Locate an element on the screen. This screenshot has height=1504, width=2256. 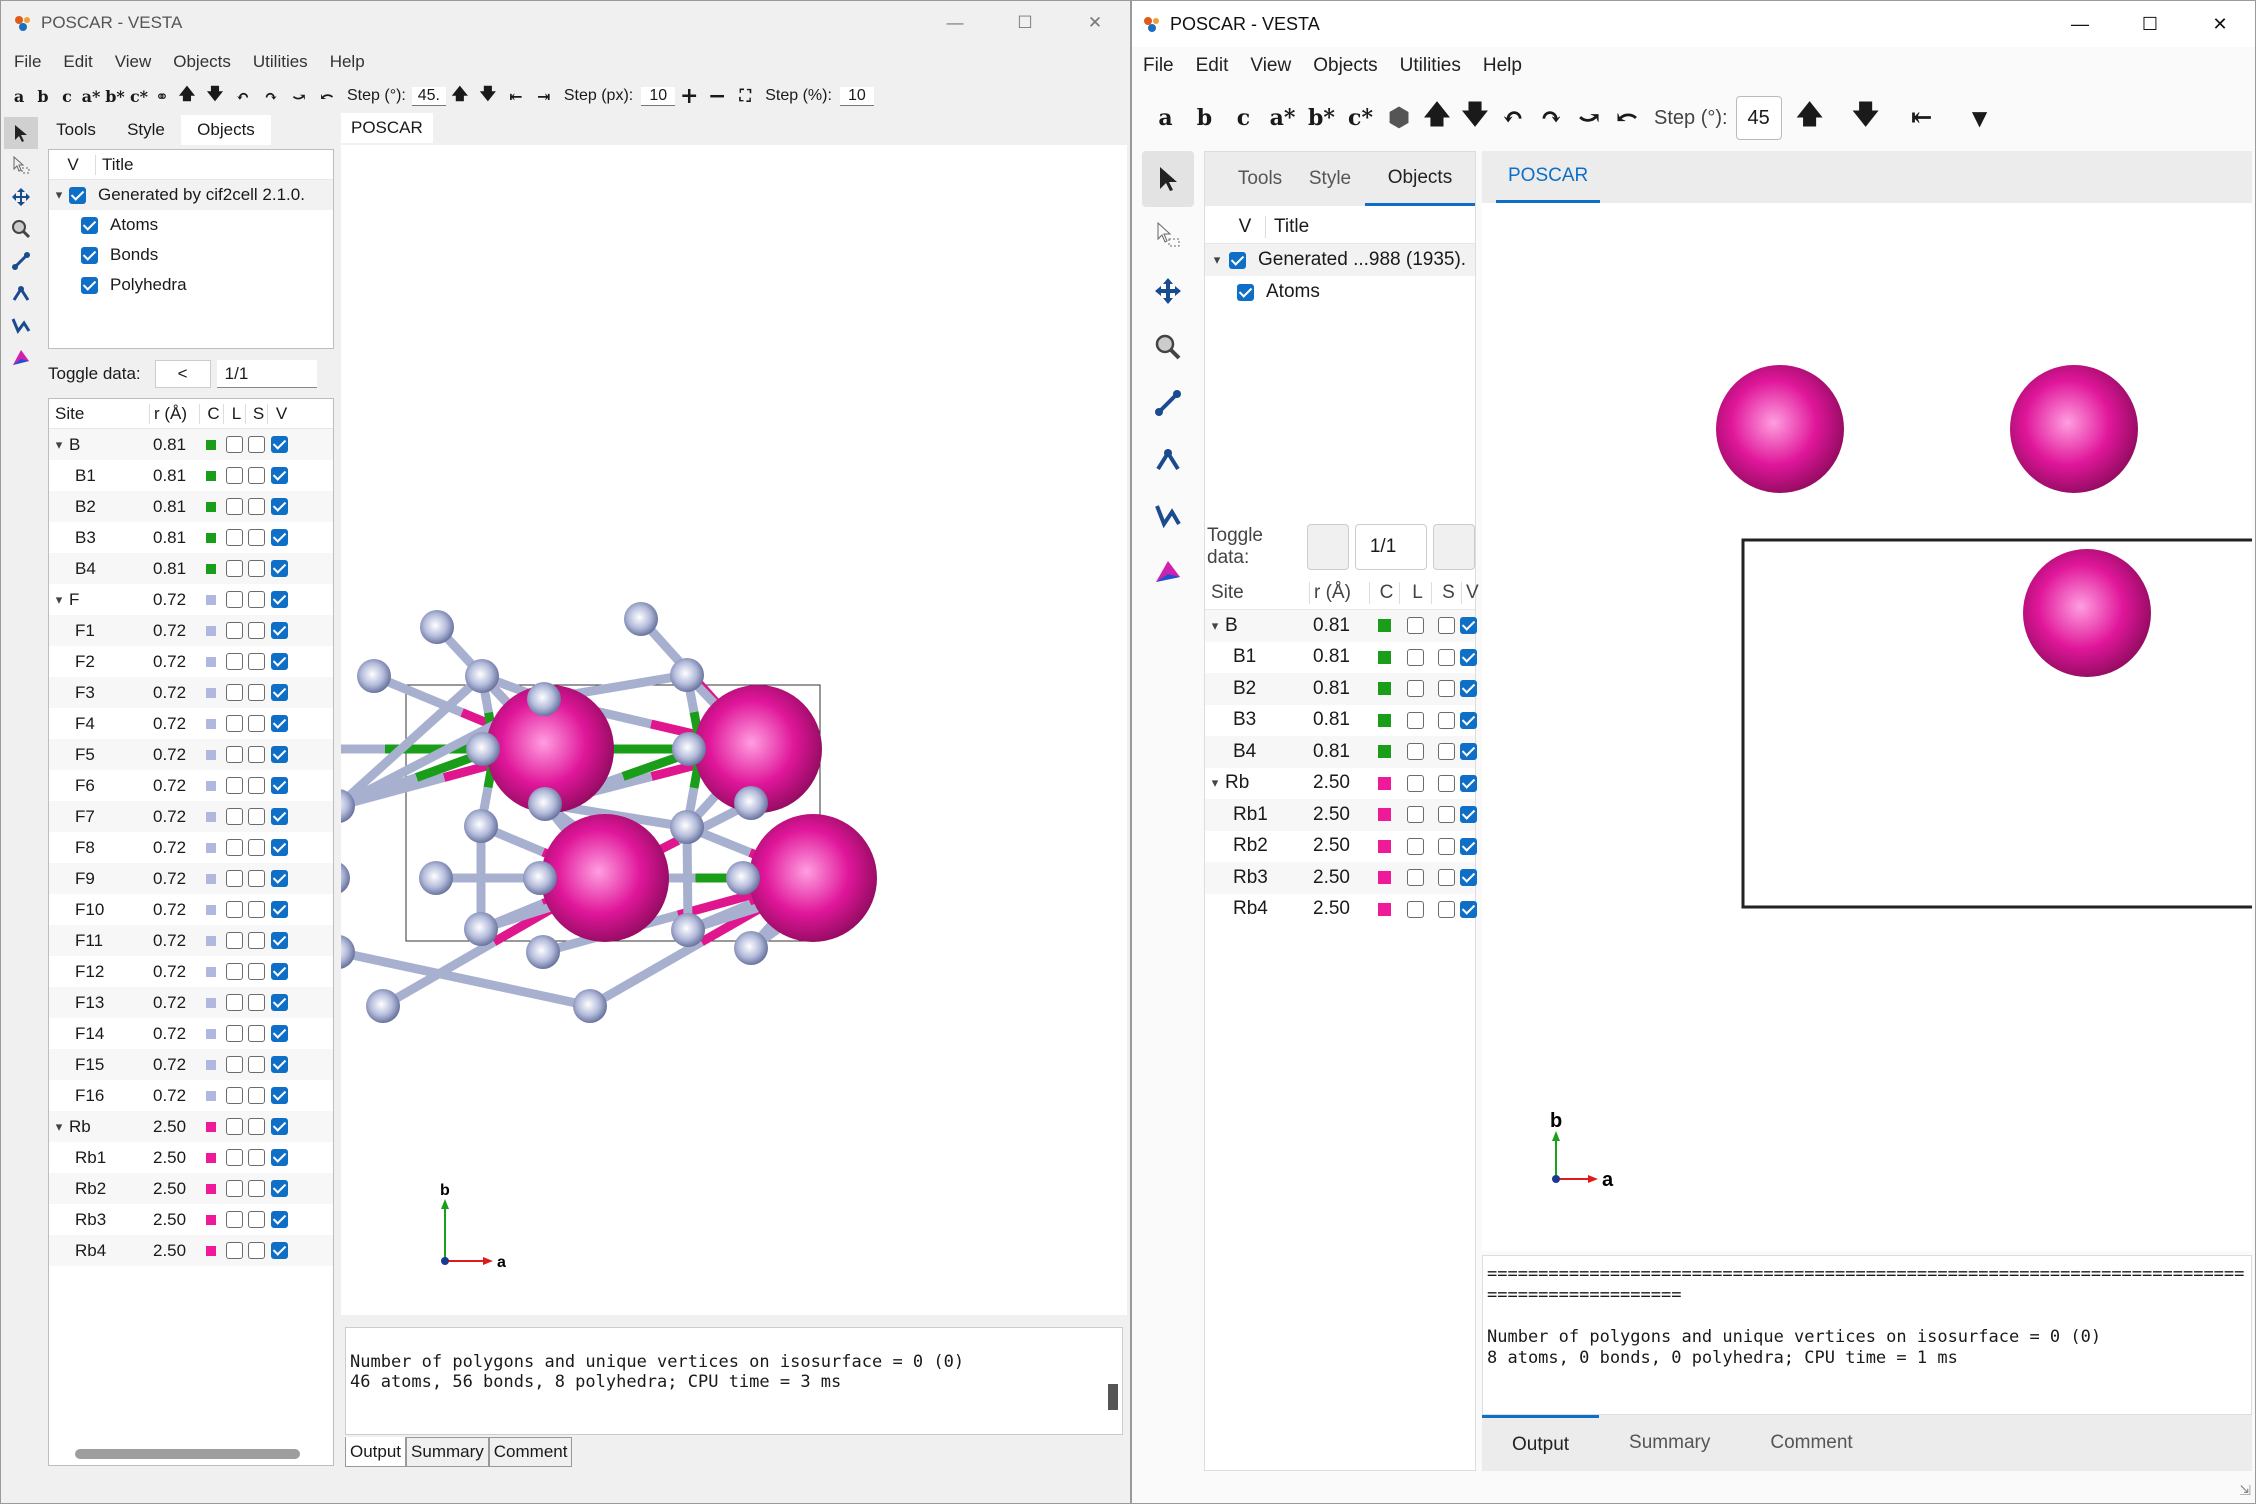
arrow-up-icon: 🡅 is located at coordinates (1810, 118).